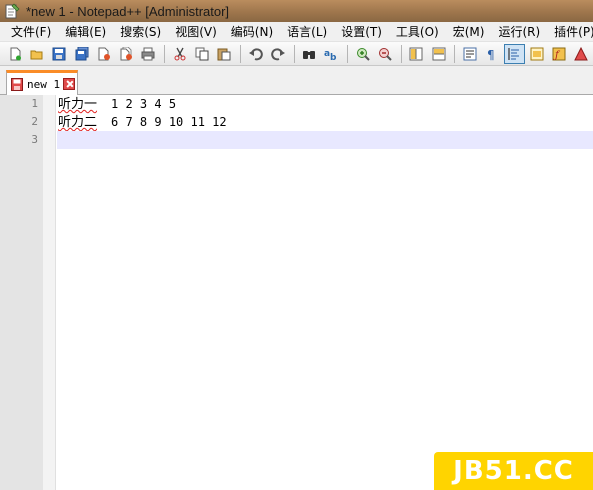 This screenshot has width=593, height=490. I want to click on close-all-button, so click(125, 54).